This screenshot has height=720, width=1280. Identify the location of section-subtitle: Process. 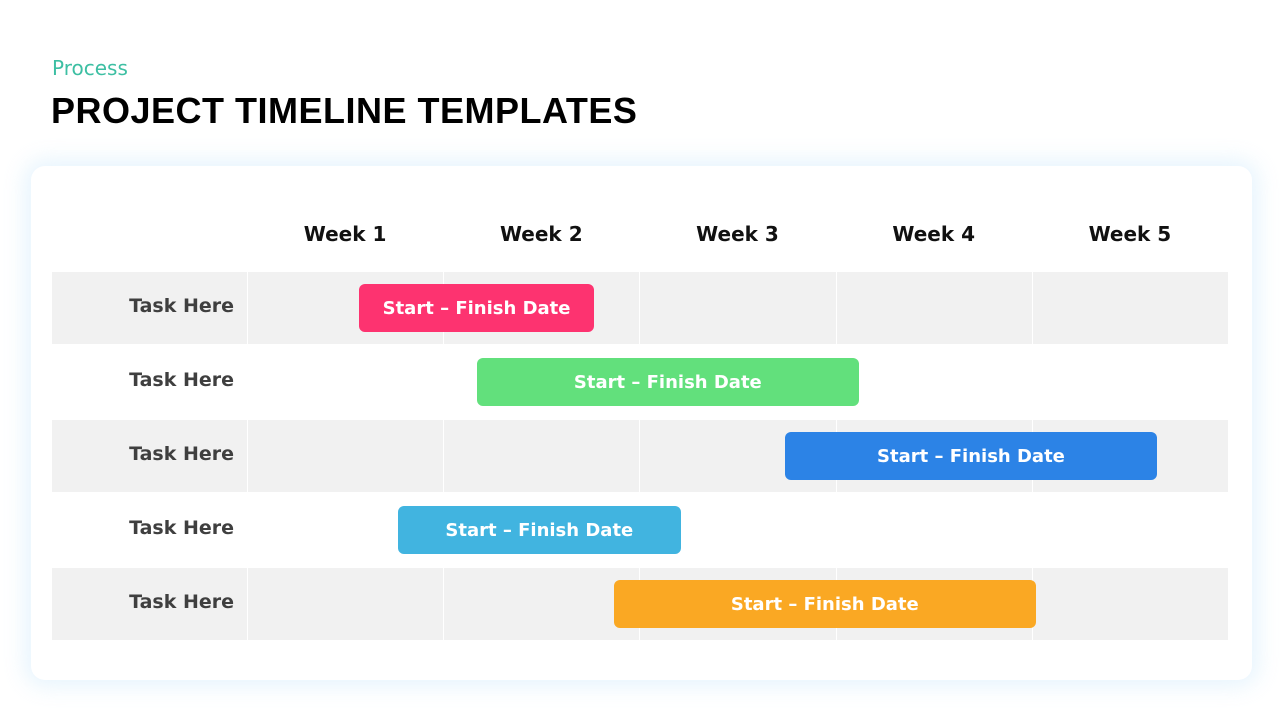
(90, 68).